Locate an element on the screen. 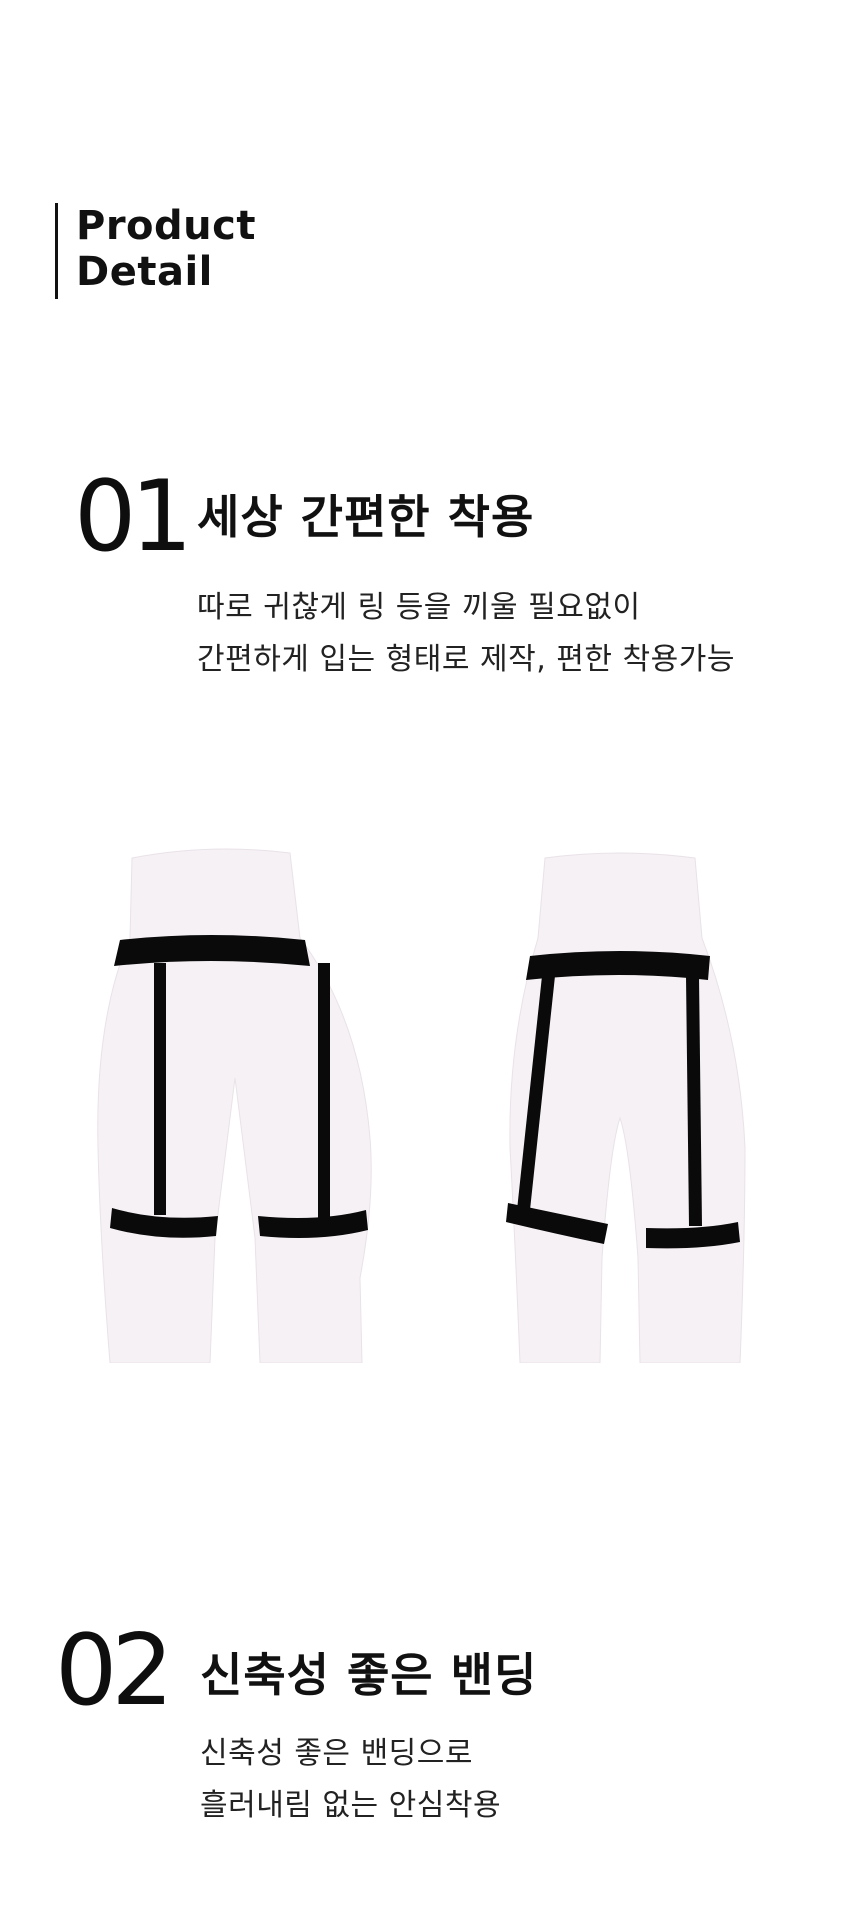 The width and height of the screenshot is (860, 1916). section-number-02: 02 is located at coordinates (114, 1671).